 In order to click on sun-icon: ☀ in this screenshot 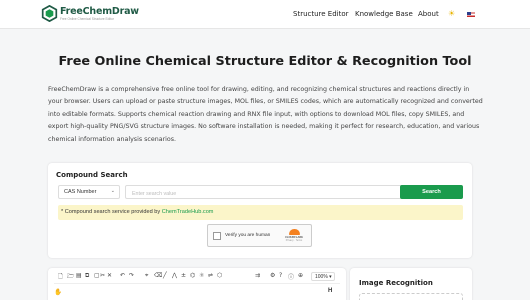, I will do `click(451, 13)`.